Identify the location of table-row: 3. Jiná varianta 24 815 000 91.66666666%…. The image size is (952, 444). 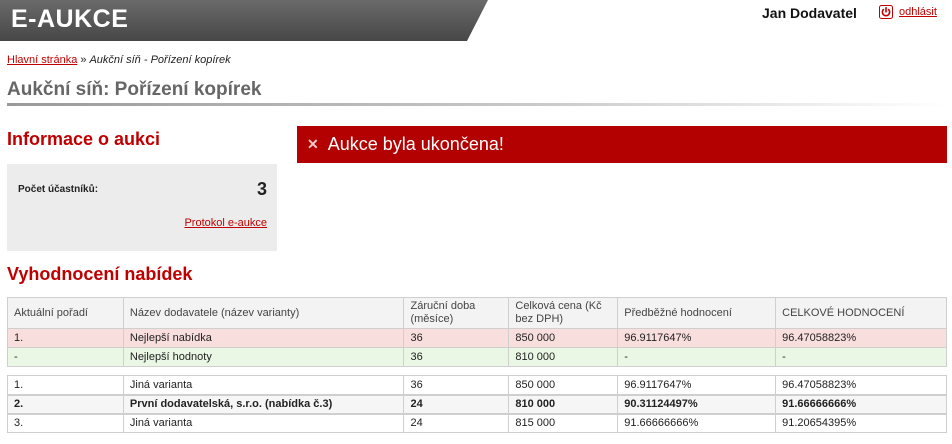
(477, 423).